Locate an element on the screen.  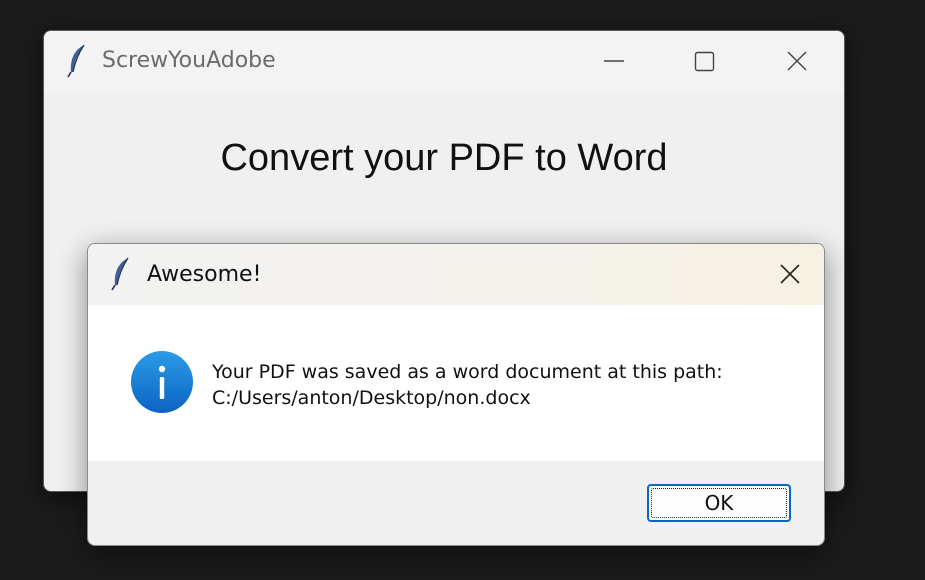
main-titlebar: ScrewYouAdobe is located at coordinates (444, 61).